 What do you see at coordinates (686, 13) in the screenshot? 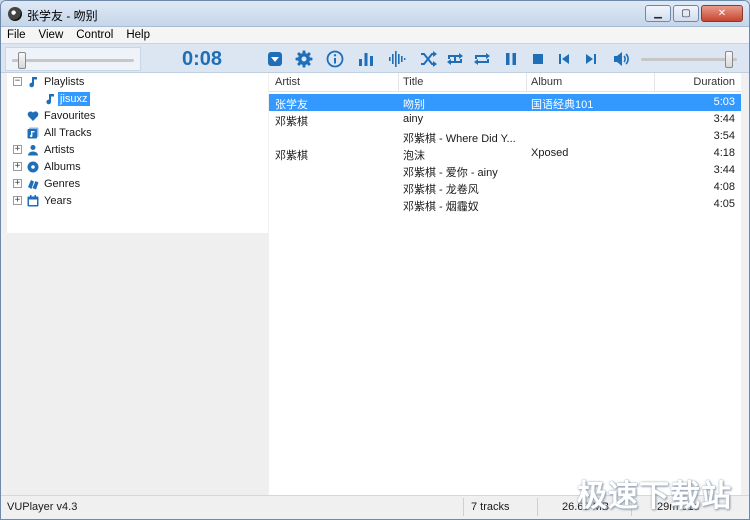
I see `maximize-button: ▢` at bounding box center [686, 13].